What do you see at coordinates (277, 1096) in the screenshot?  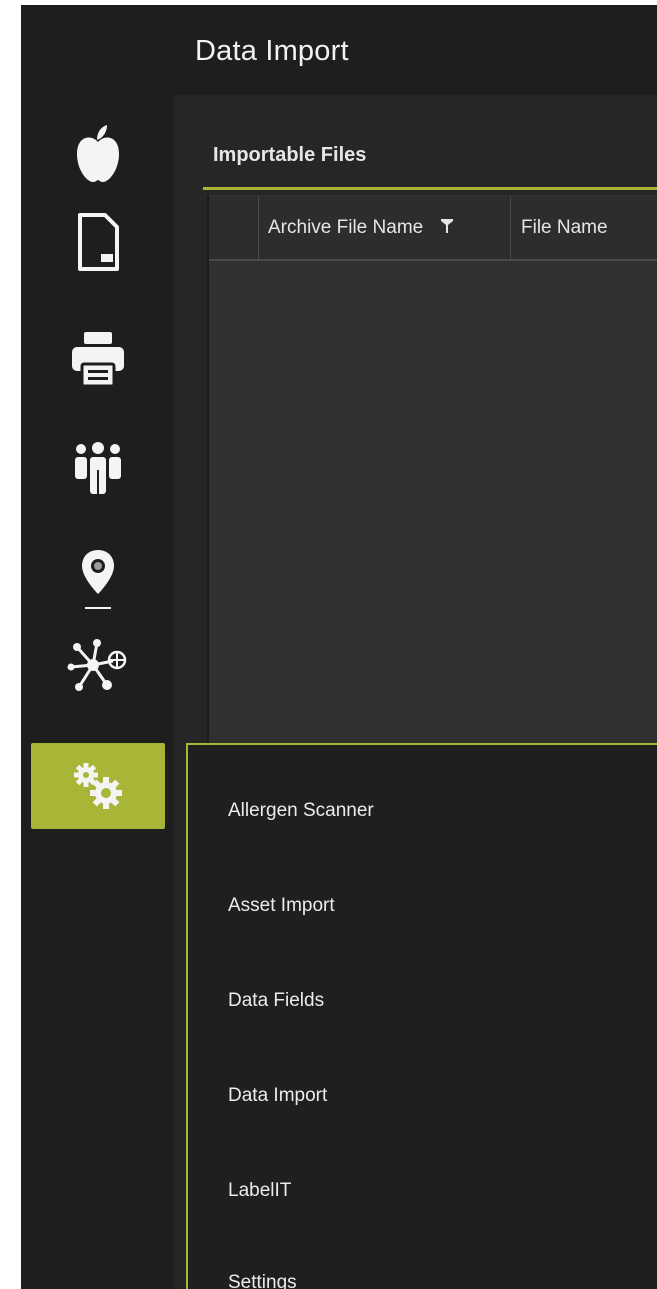 I see `menu-item-data-import: Data Import` at bounding box center [277, 1096].